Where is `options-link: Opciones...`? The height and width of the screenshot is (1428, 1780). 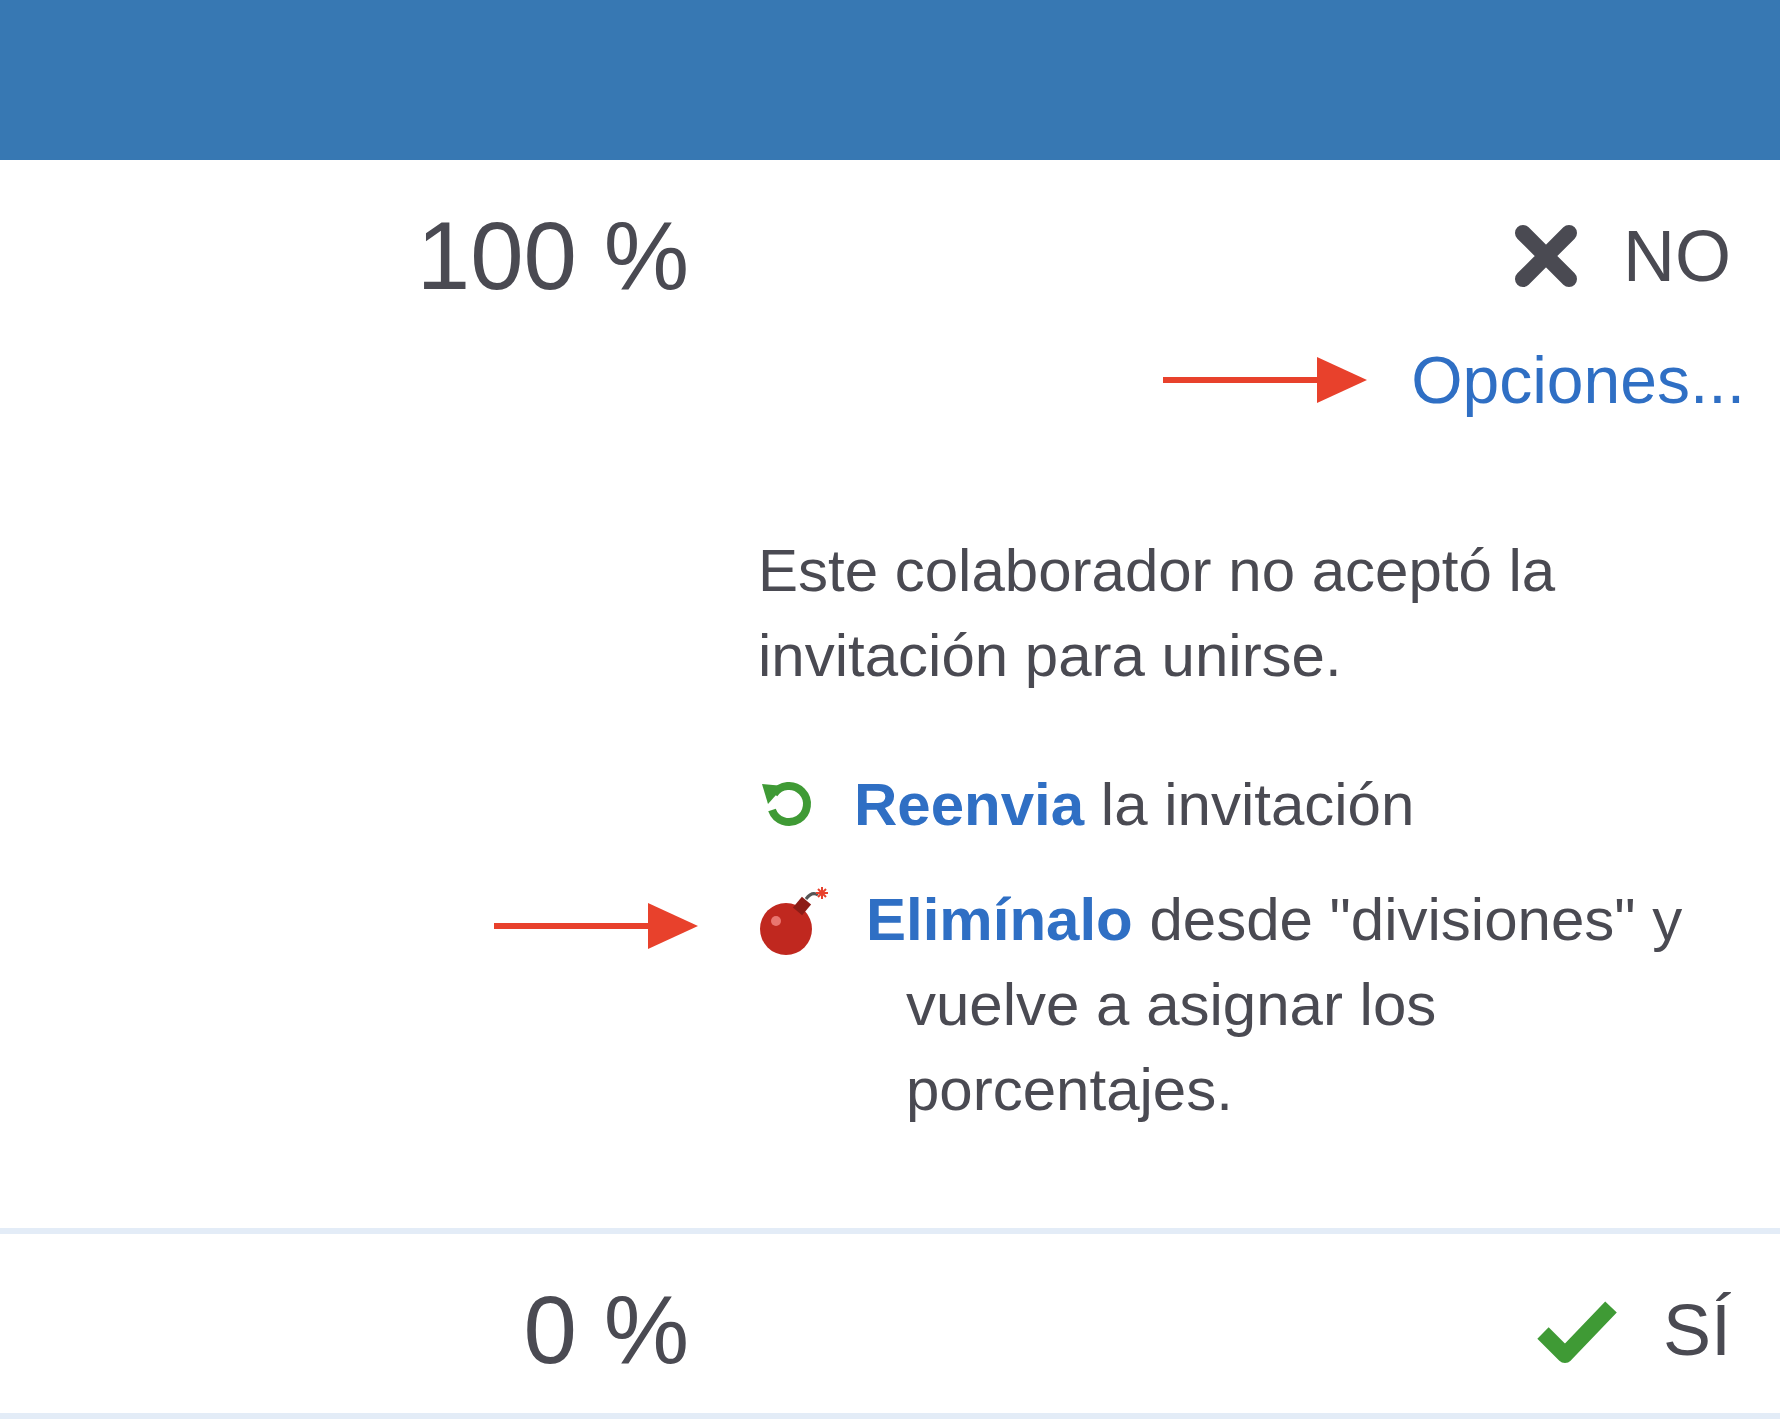 options-link: Opciones... is located at coordinates (1578, 380).